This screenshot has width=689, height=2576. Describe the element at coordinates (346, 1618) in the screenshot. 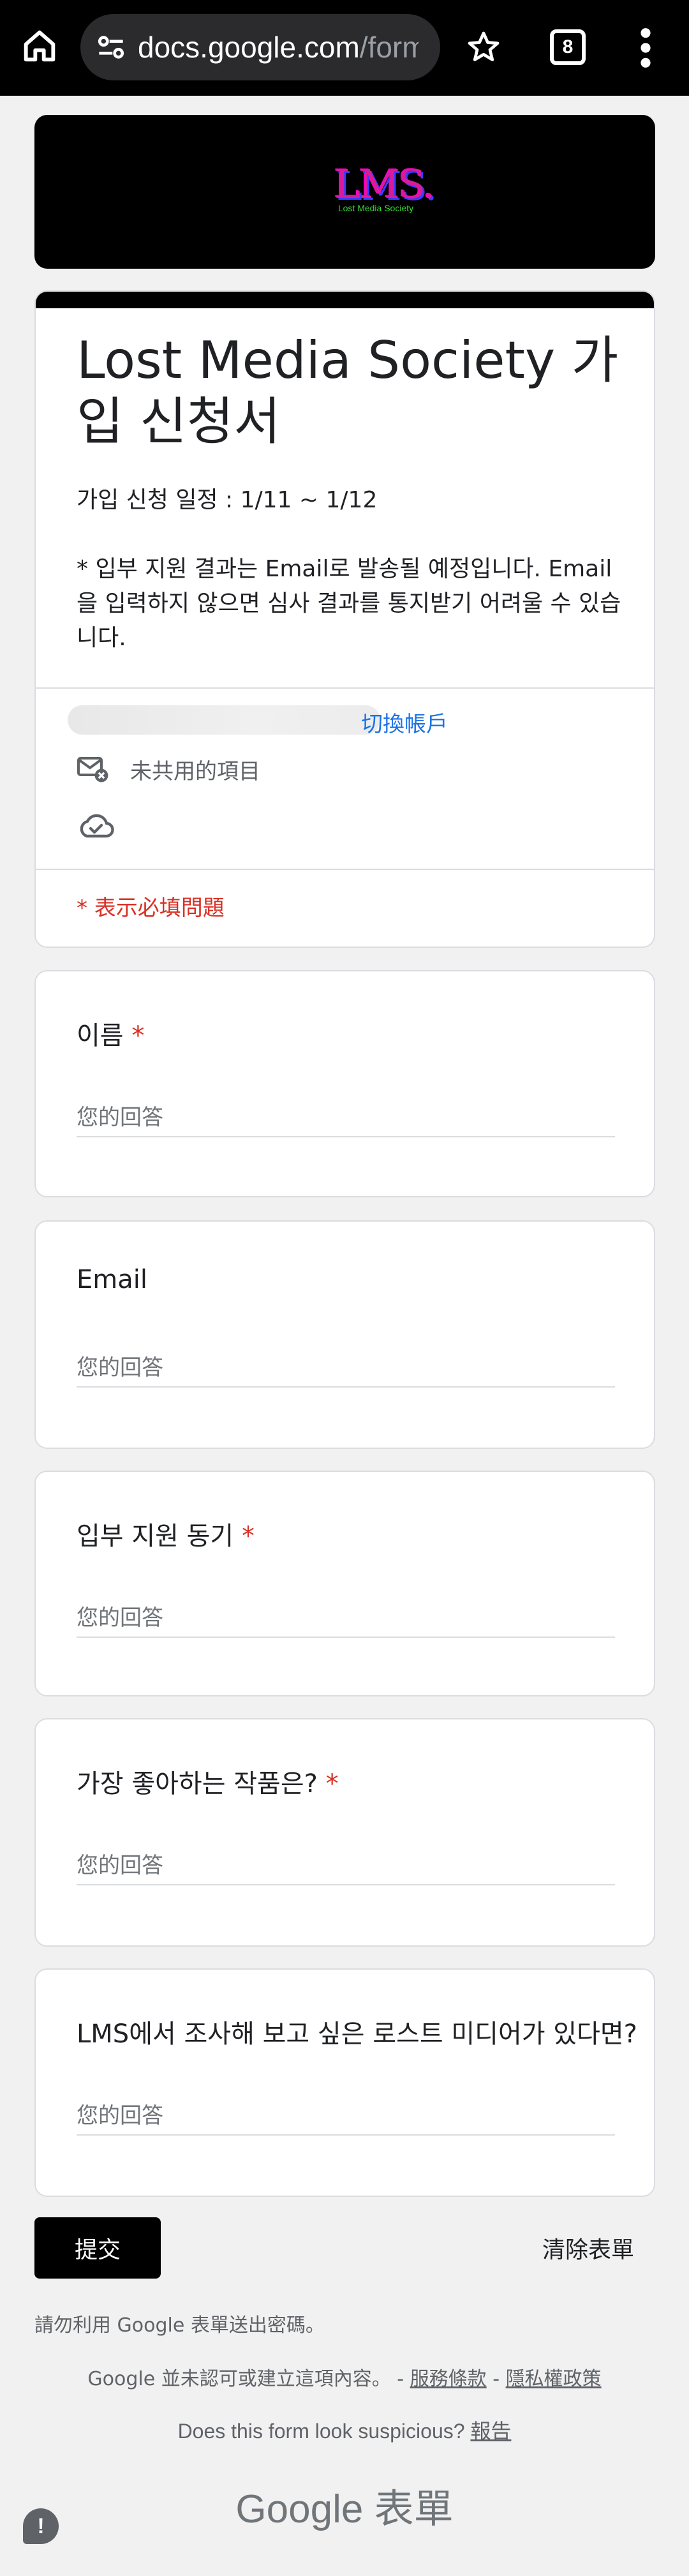

I see `answer-input-motivation` at that location.